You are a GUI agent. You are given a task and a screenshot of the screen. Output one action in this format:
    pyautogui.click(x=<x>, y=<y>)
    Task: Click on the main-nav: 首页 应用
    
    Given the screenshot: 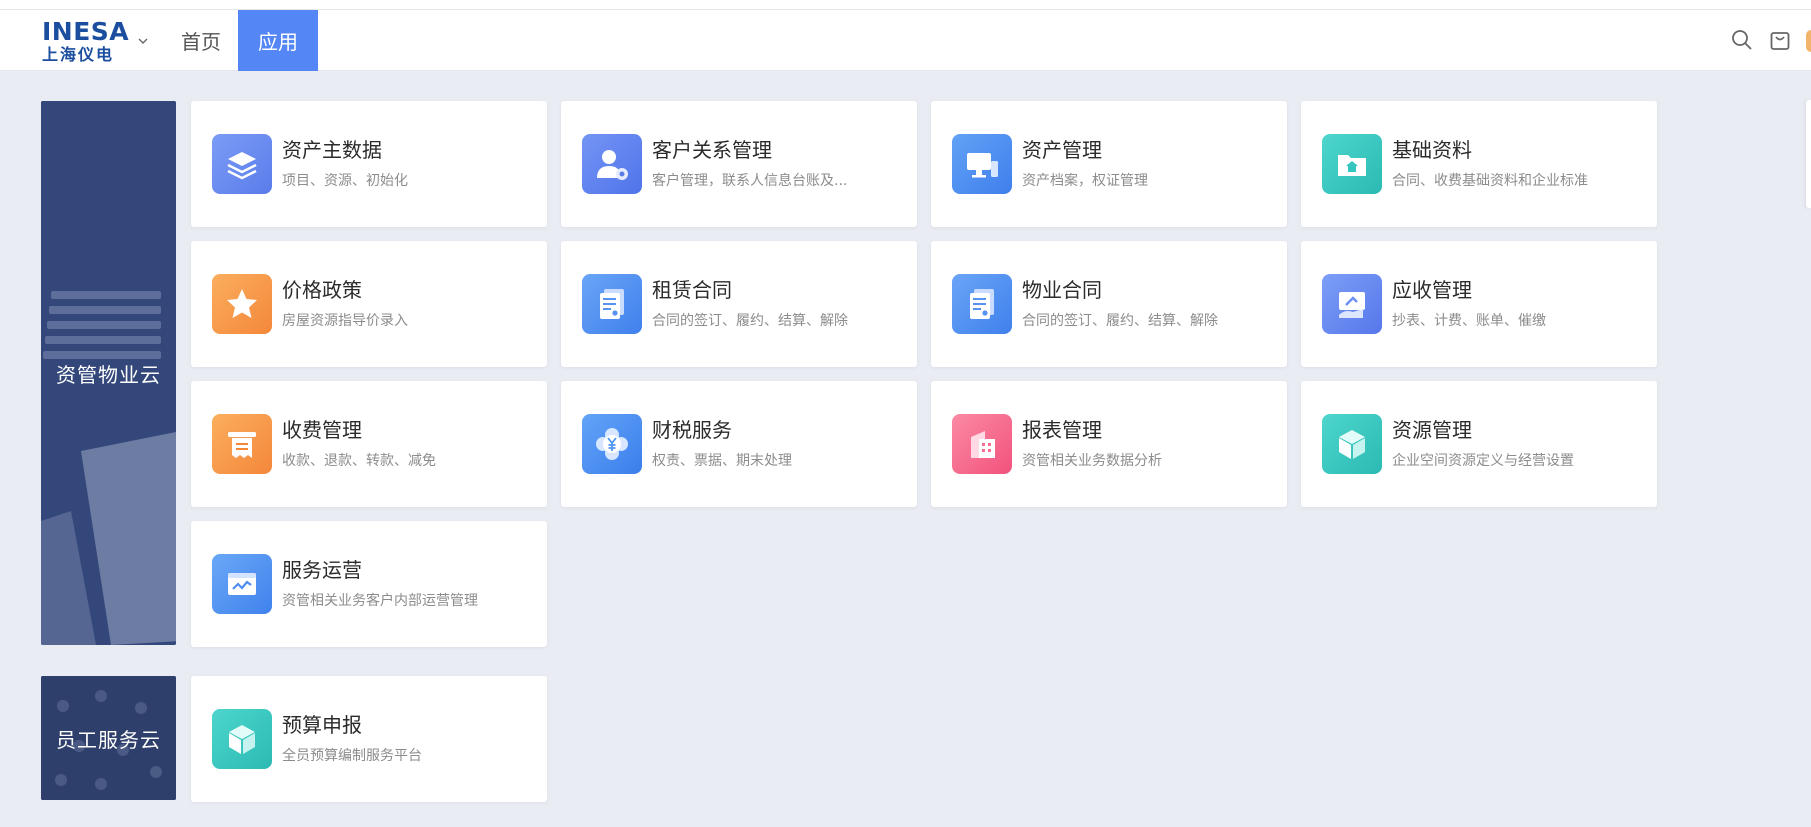 What is the action you would take?
    pyautogui.click(x=241, y=40)
    